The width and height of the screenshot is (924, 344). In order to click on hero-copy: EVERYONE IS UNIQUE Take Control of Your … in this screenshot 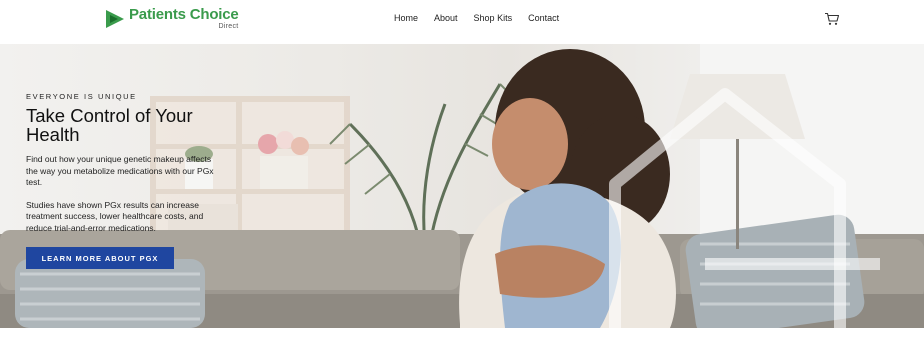, I will do `click(121, 180)`.